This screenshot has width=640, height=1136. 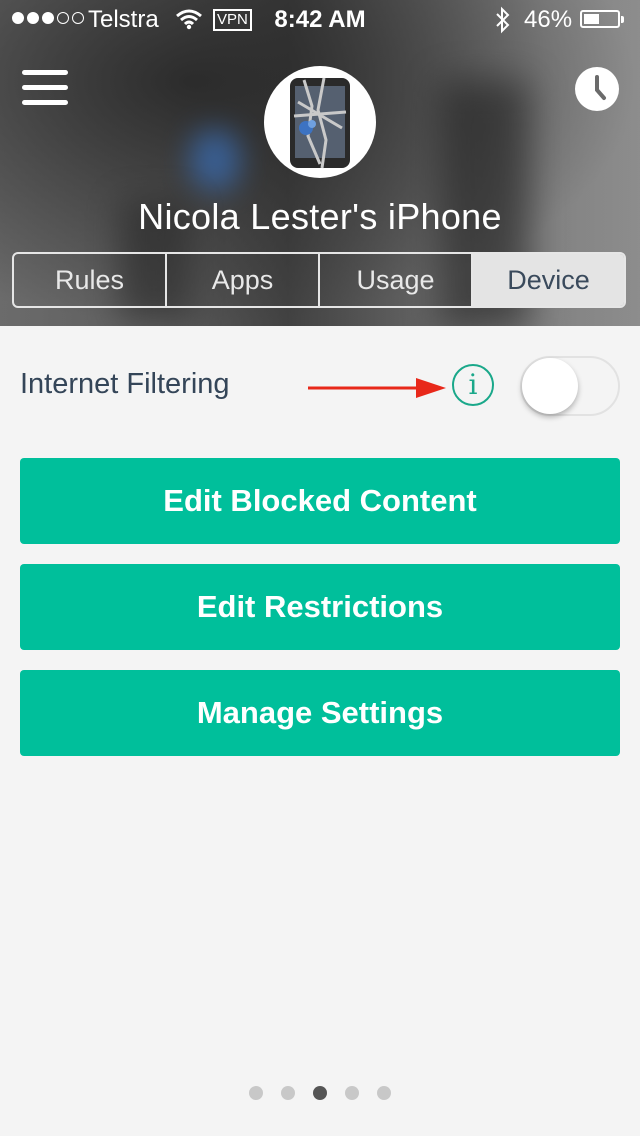 What do you see at coordinates (503, 23) in the screenshot?
I see `bluetooth-icon` at bounding box center [503, 23].